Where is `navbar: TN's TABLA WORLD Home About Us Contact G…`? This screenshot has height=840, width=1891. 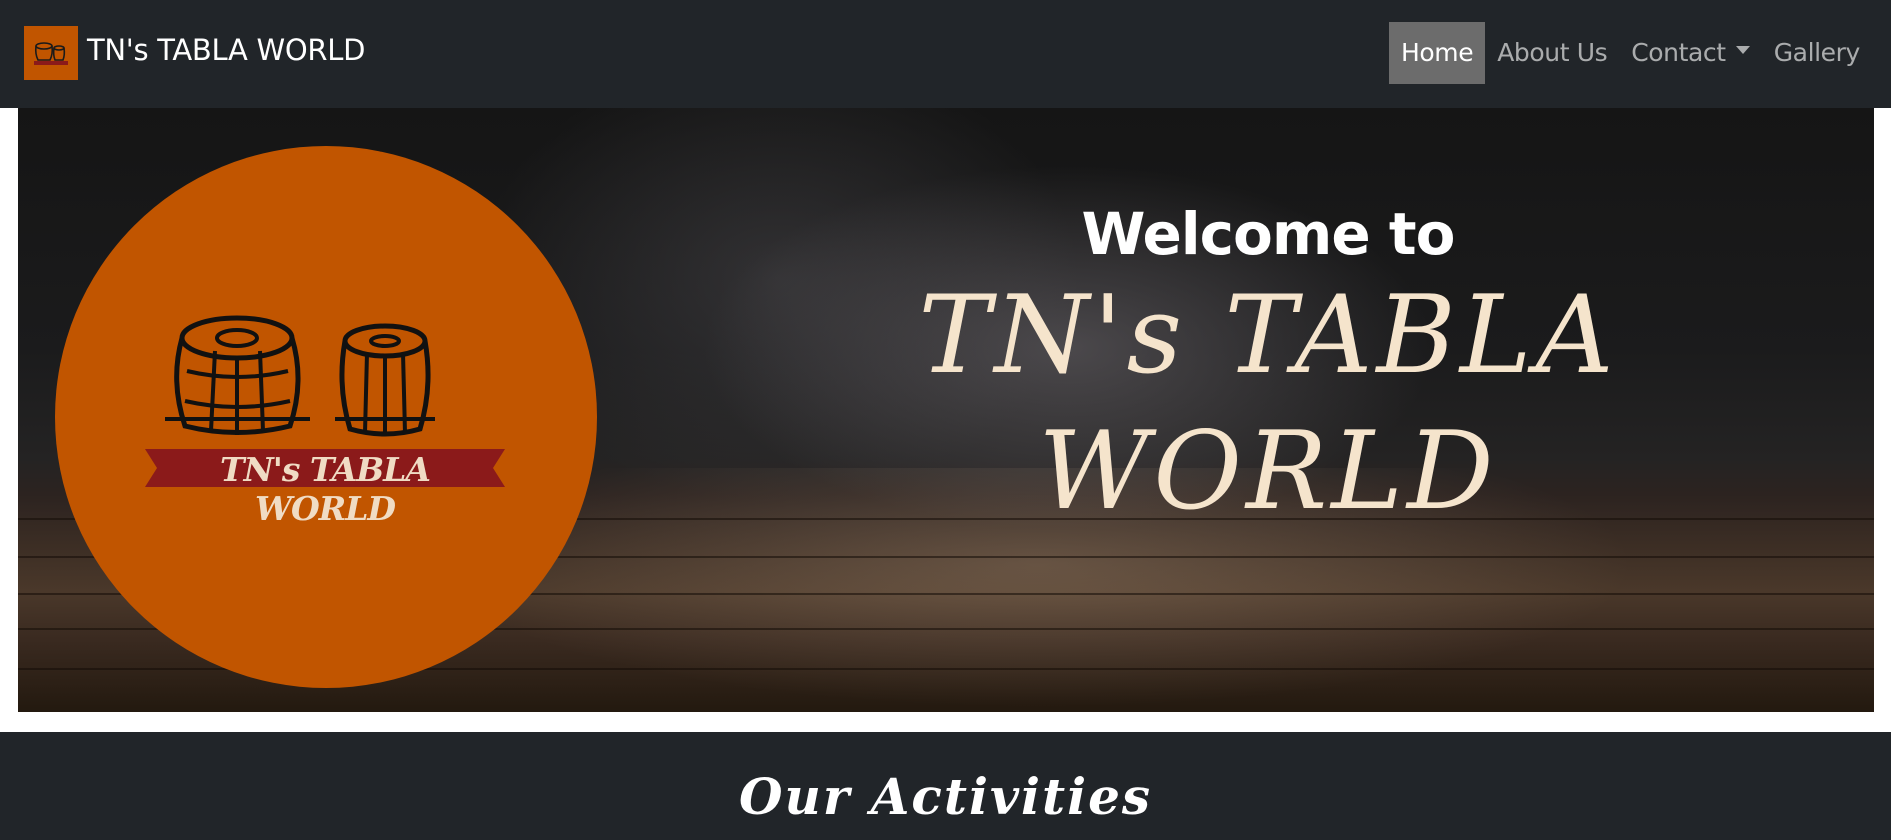
navbar: TN's TABLA WORLD Home About Us Contact G… is located at coordinates (945, 54).